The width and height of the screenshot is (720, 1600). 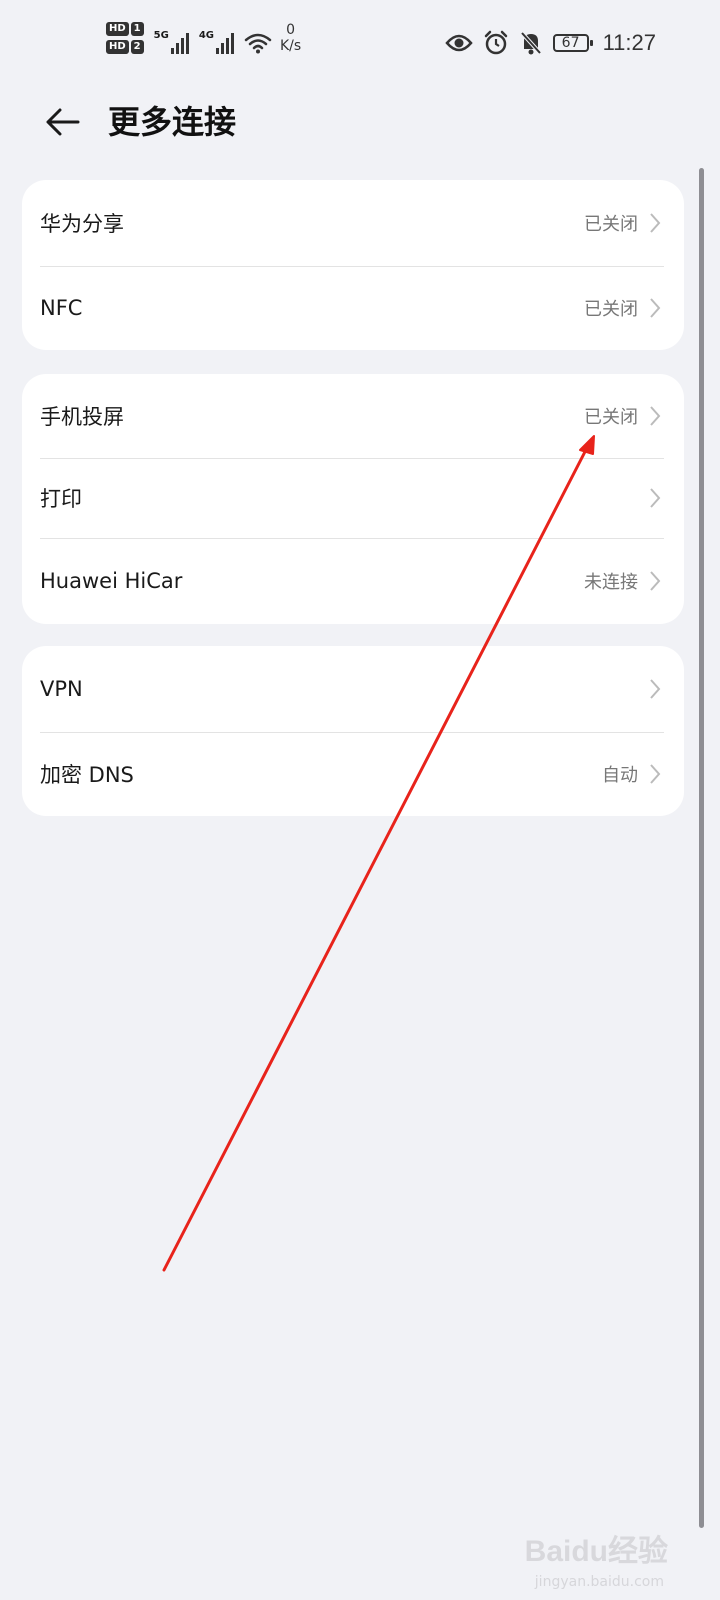 What do you see at coordinates (550, 43) in the screenshot?
I see `status-bar-right: 67 11:27` at bounding box center [550, 43].